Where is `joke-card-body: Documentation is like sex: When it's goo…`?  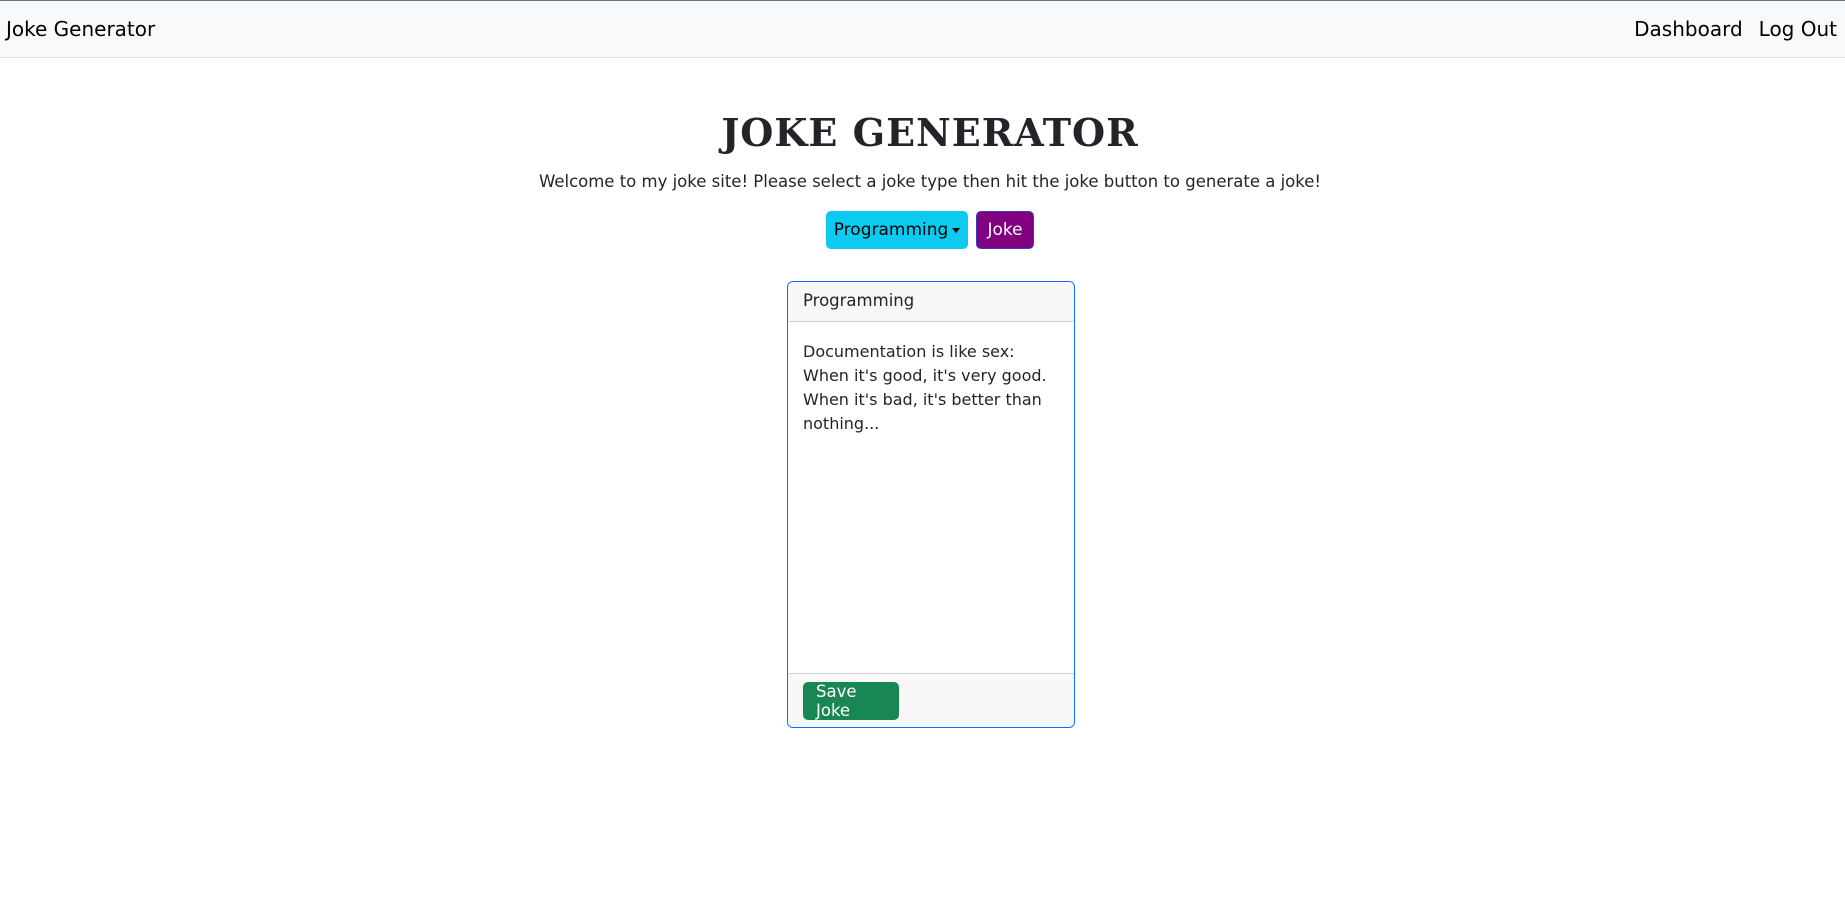 joke-card-body: Documentation is like sex: When it's goo… is located at coordinates (925, 387).